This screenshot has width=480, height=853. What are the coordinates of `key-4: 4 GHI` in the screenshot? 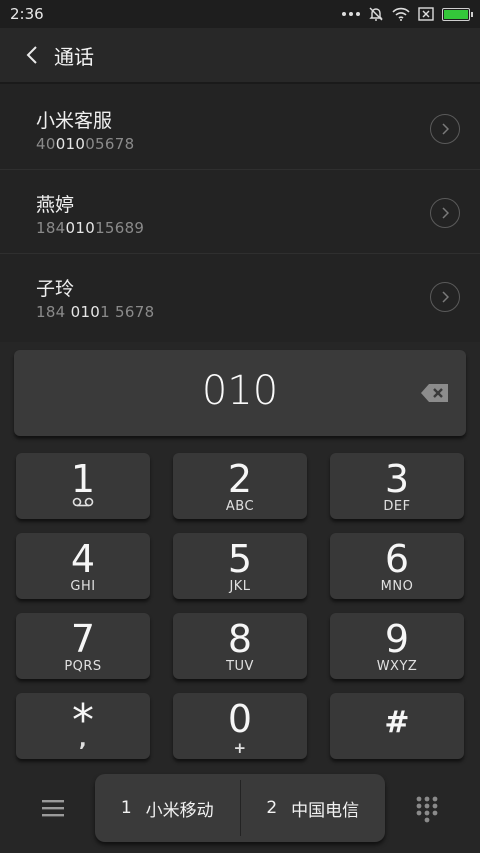 It's located at (83, 566).